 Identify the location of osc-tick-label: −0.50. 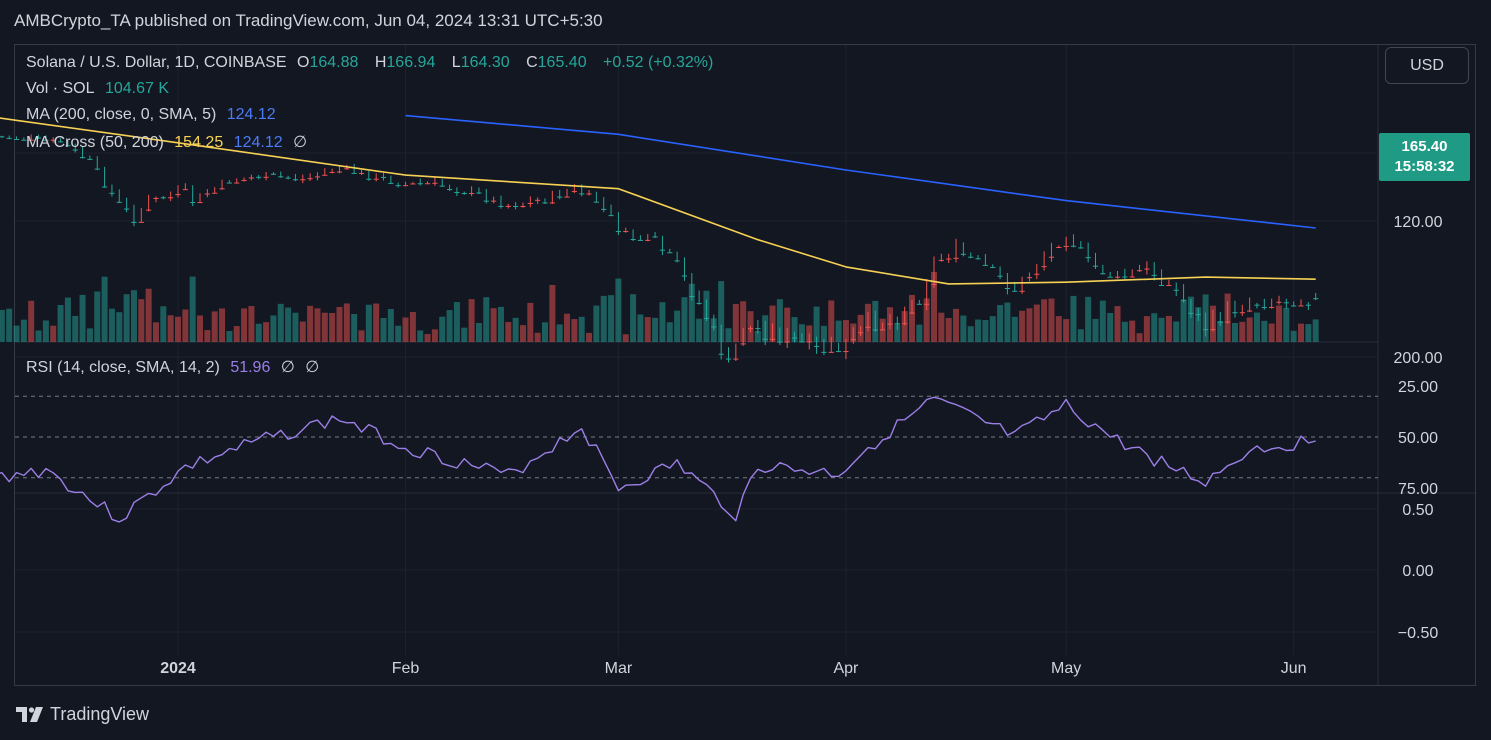
(1418, 633).